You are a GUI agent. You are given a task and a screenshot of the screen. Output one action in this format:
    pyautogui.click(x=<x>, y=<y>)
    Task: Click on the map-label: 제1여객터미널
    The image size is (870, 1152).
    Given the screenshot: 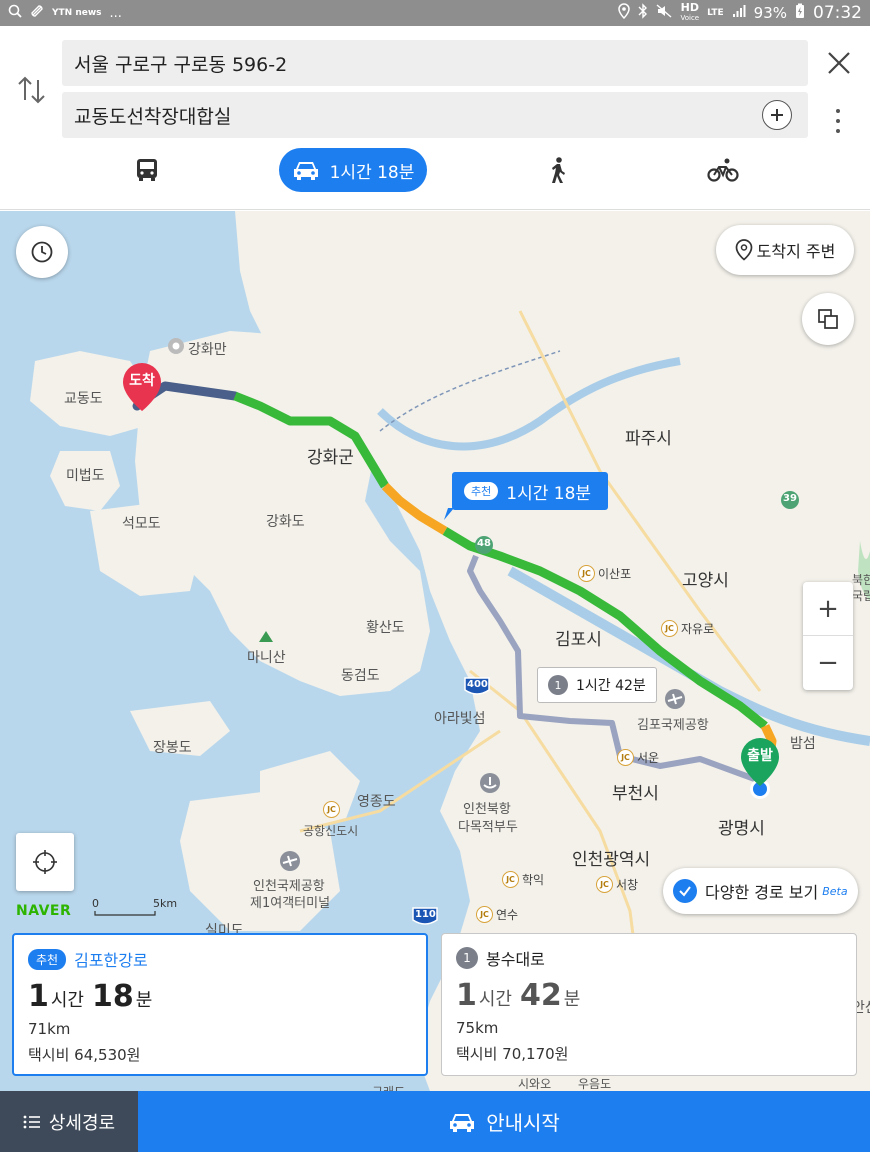 What is the action you would take?
    pyautogui.click(x=290, y=903)
    